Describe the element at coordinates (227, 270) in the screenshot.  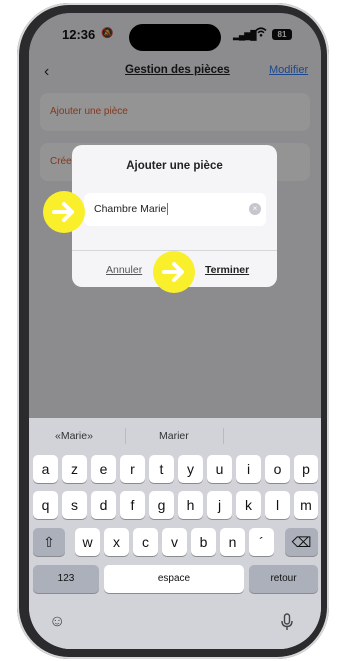
I see `finish-button: Terminer` at that location.